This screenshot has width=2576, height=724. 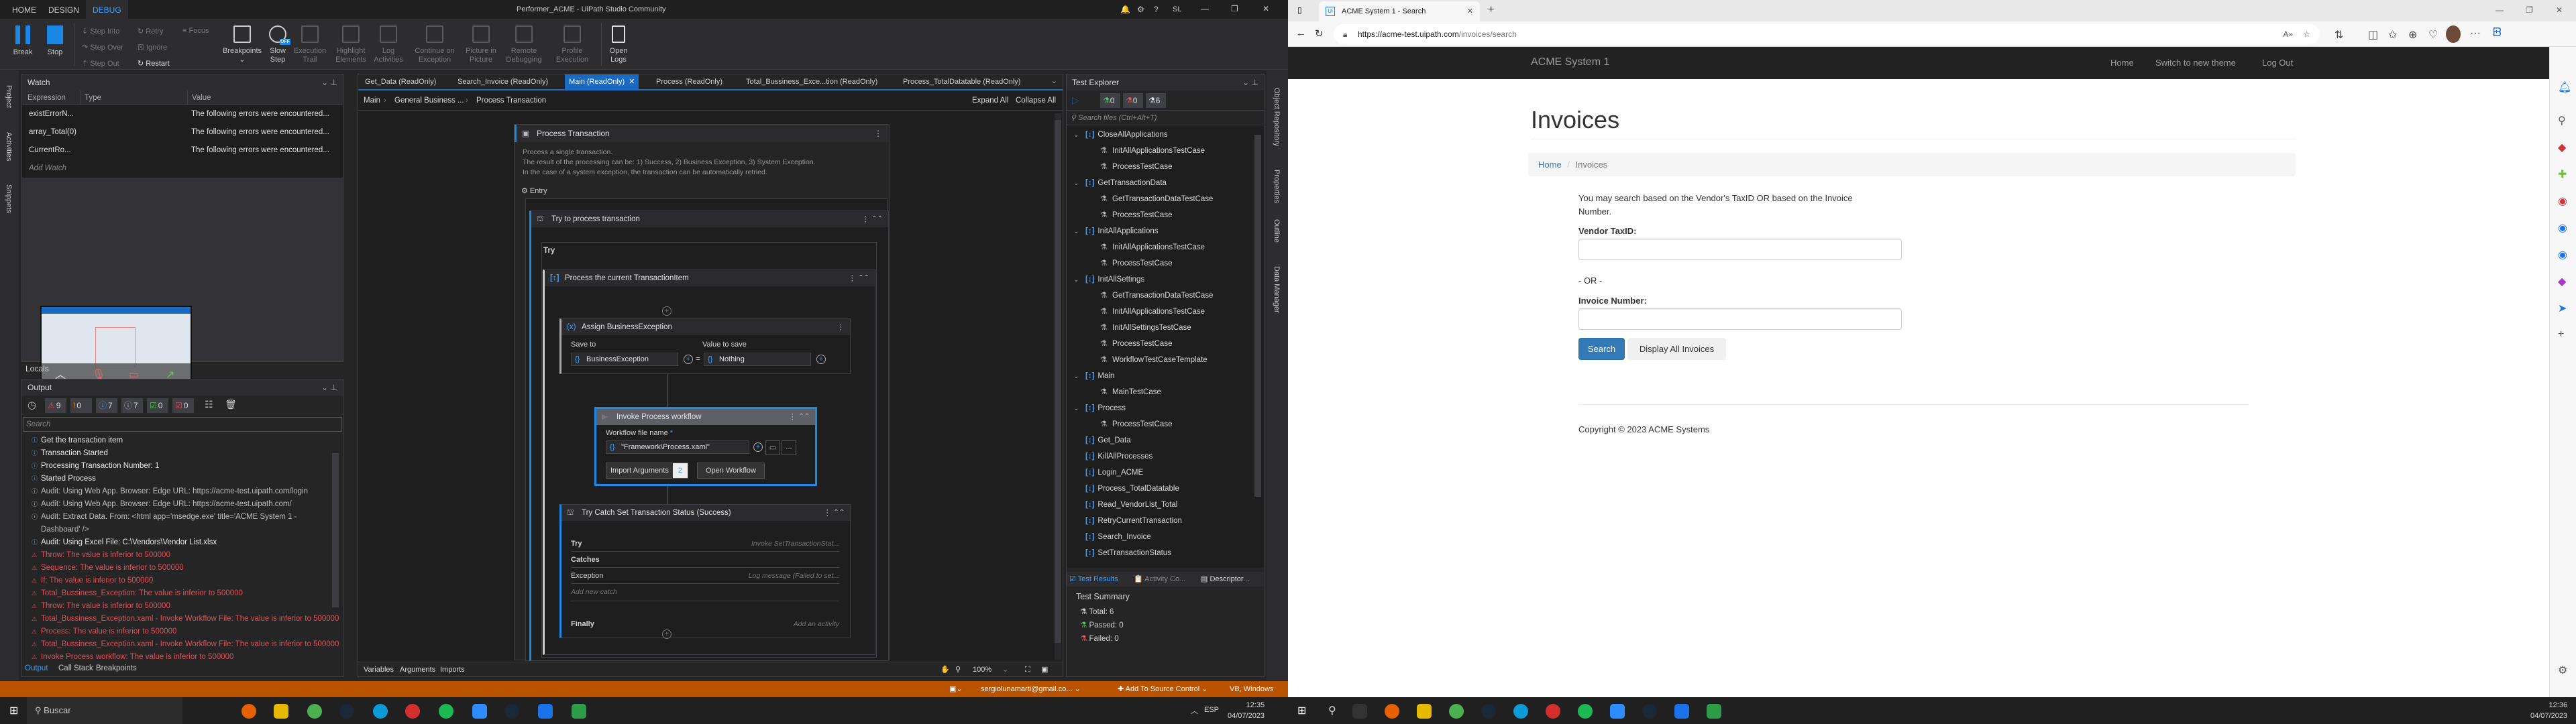 I want to click on split-screen-icon: ◫, so click(x=2373, y=35).